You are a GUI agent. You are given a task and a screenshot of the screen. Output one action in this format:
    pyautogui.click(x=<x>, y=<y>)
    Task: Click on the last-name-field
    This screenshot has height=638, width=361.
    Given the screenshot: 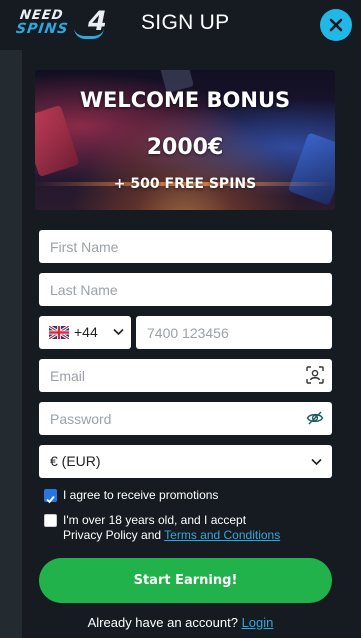 What is the action you would take?
    pyautogui.click(x=185, y=289)
    